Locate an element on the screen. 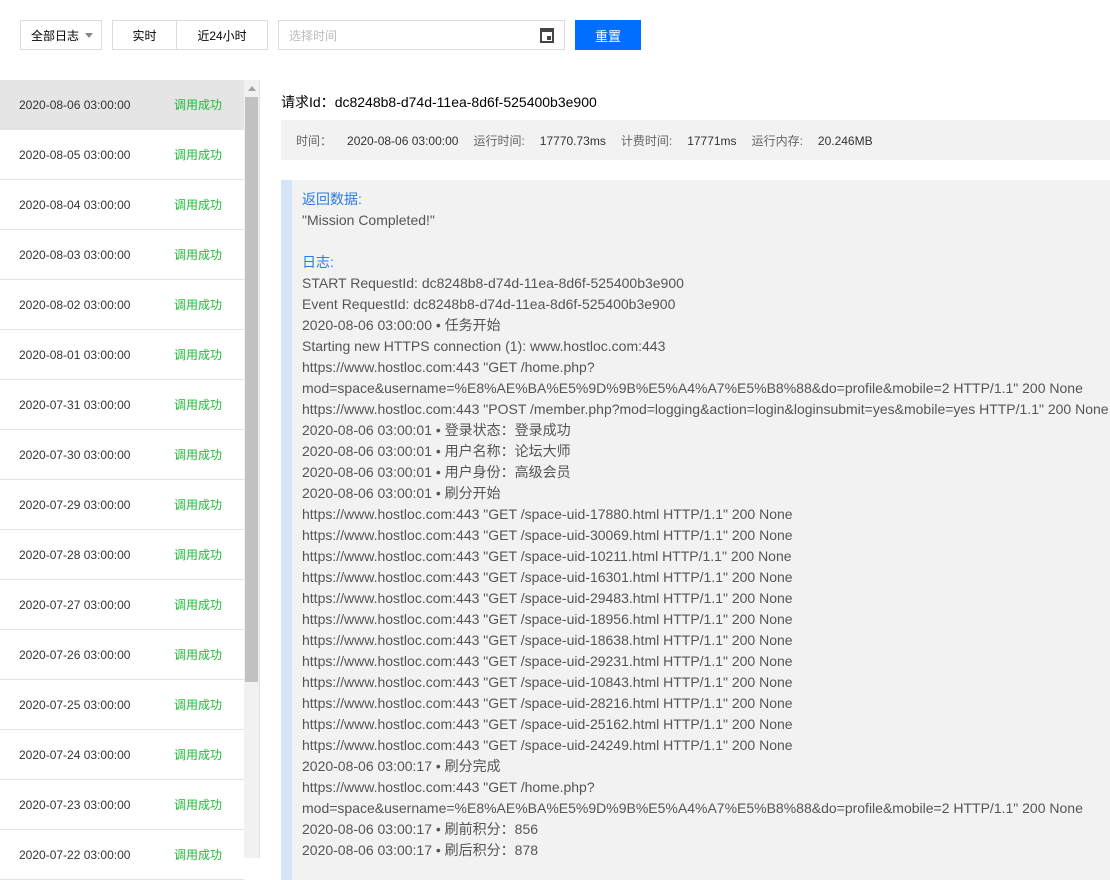 The height and width of the screenshot is (880, 1110). log-line: 2020-08-06 03:00:00 • 任务开始 is located at coordinates (401, 325).